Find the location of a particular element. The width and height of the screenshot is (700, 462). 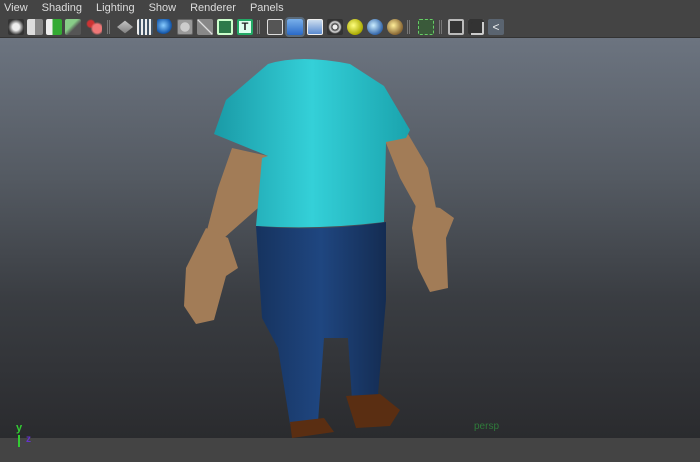

image-plane-icon is located at coordinates (73, 27).